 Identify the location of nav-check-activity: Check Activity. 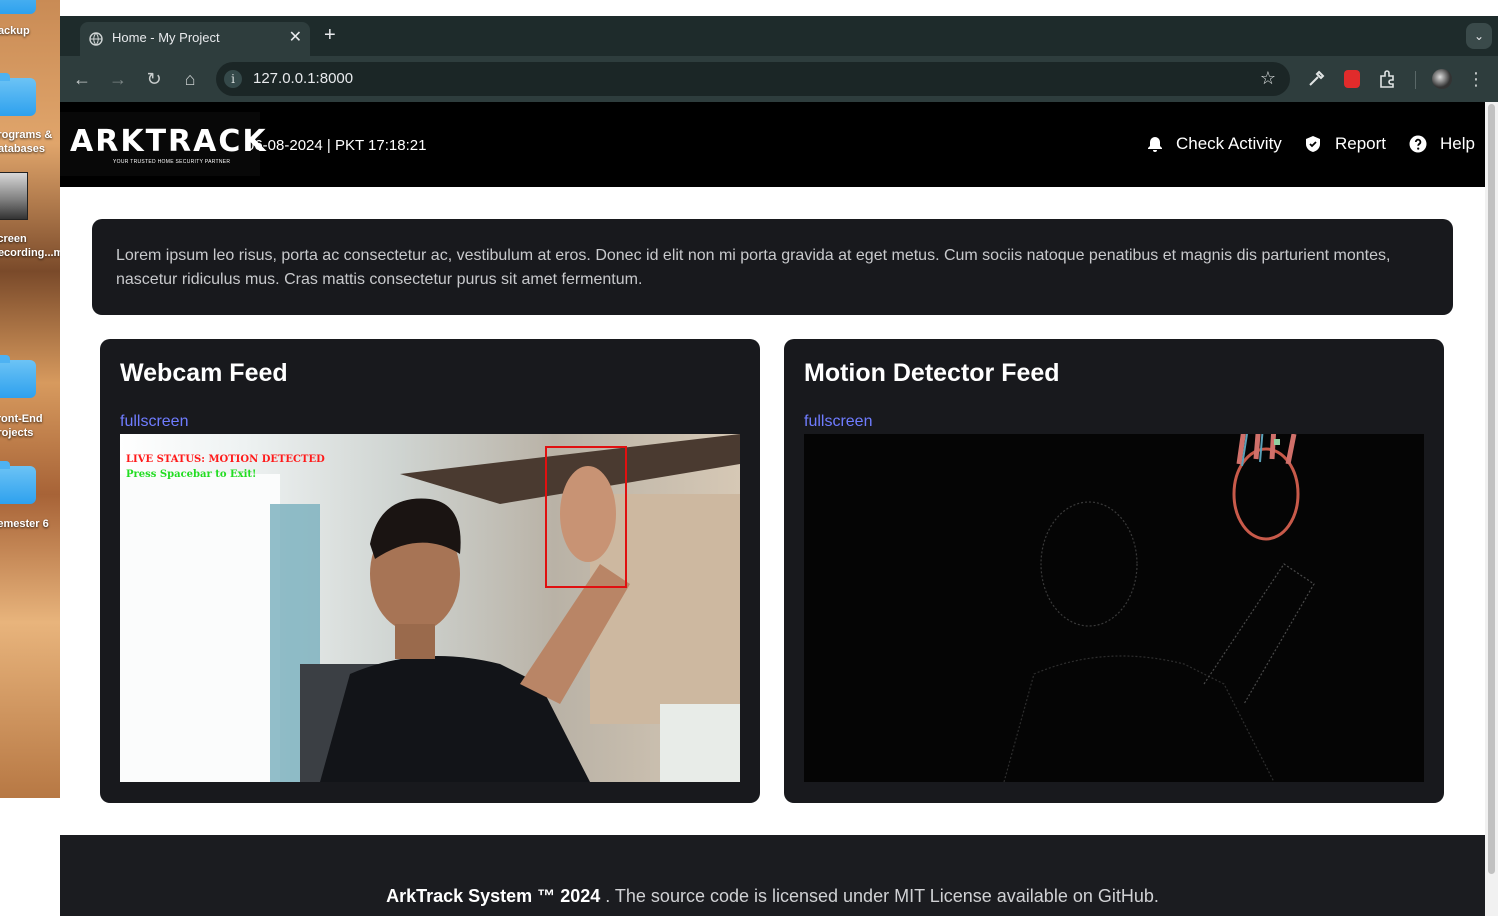
(1214, 144).